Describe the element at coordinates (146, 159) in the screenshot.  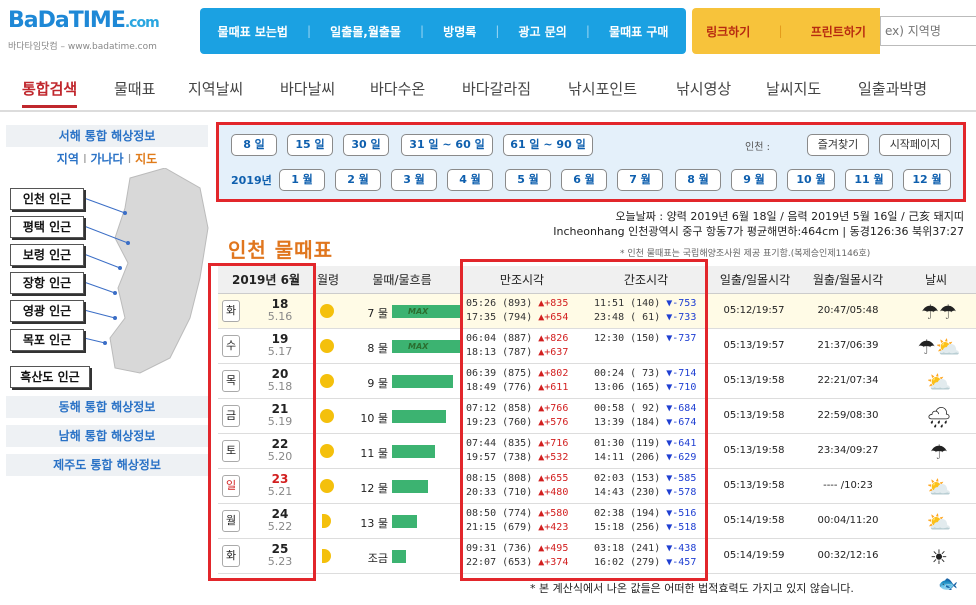
I see `sort-map-link: 지도` at that location.